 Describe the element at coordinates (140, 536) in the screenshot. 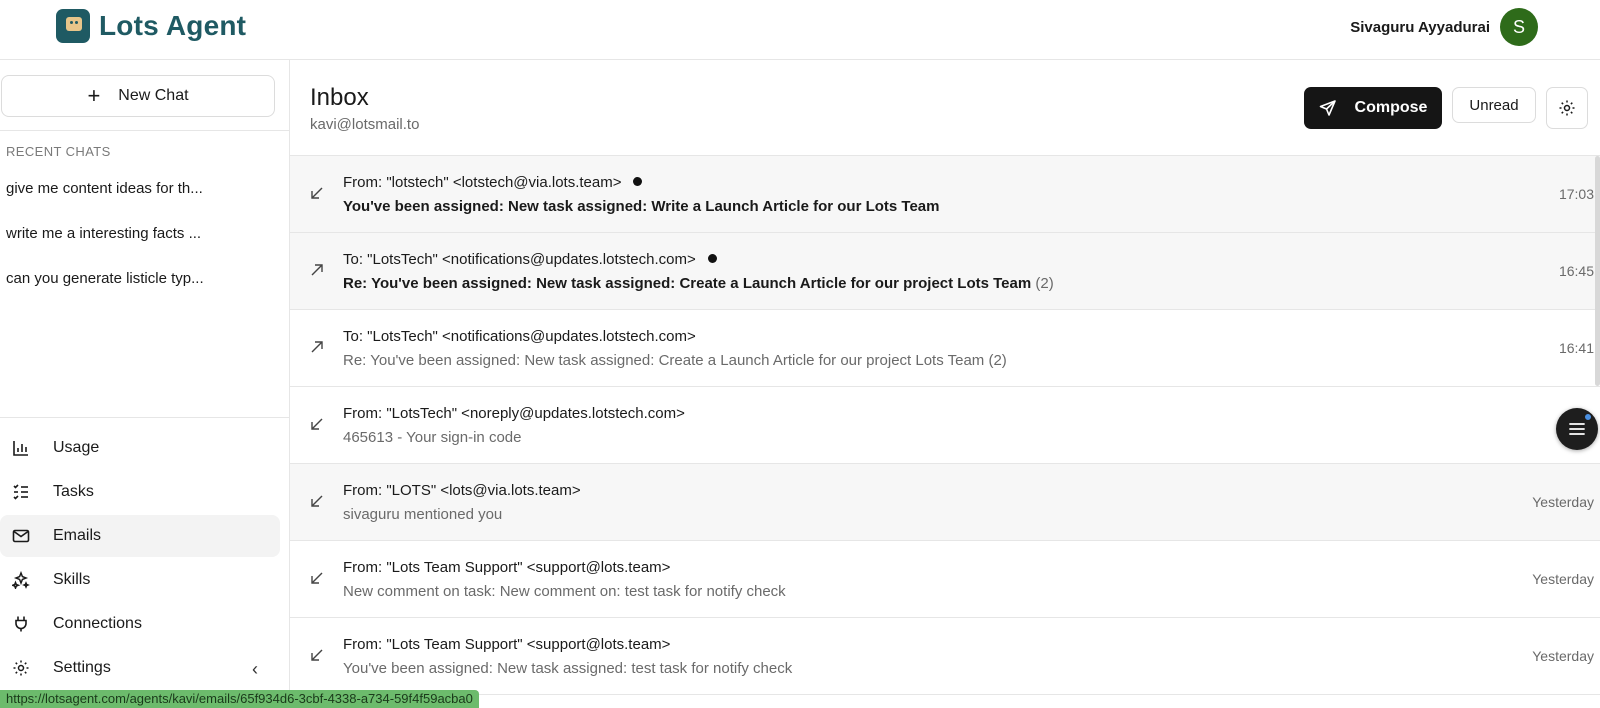

I see `sidebar-item-emails: Emails` at that location.